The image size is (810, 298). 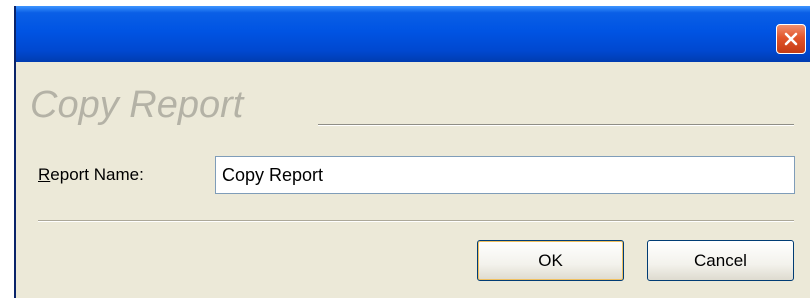 I want to click on divider, so click(x=416, y=221).